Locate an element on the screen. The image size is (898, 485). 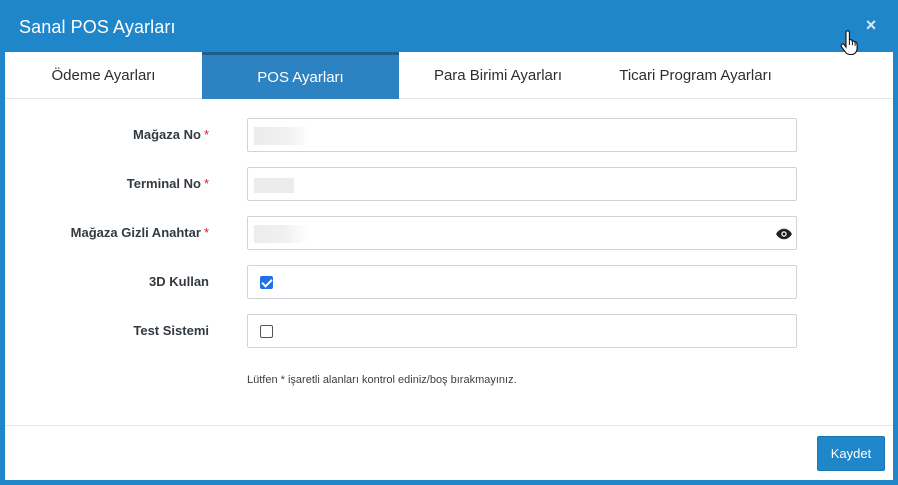
terminal-no-row: Terminal No * is located at coordinates (449, 184).